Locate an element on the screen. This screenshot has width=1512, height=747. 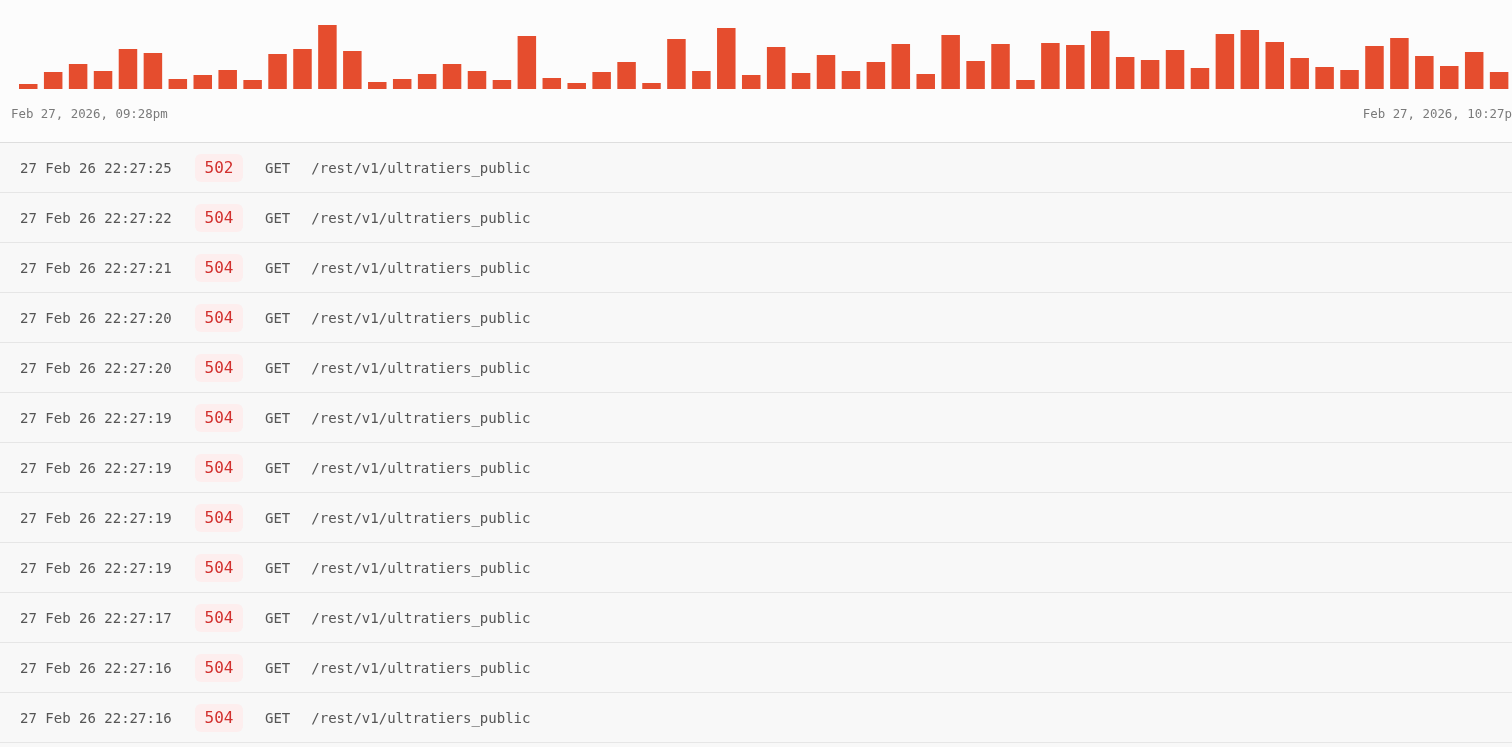
log-timestamp: 27 Feb 26 22:27:25 is located at coordinates (96, 167).